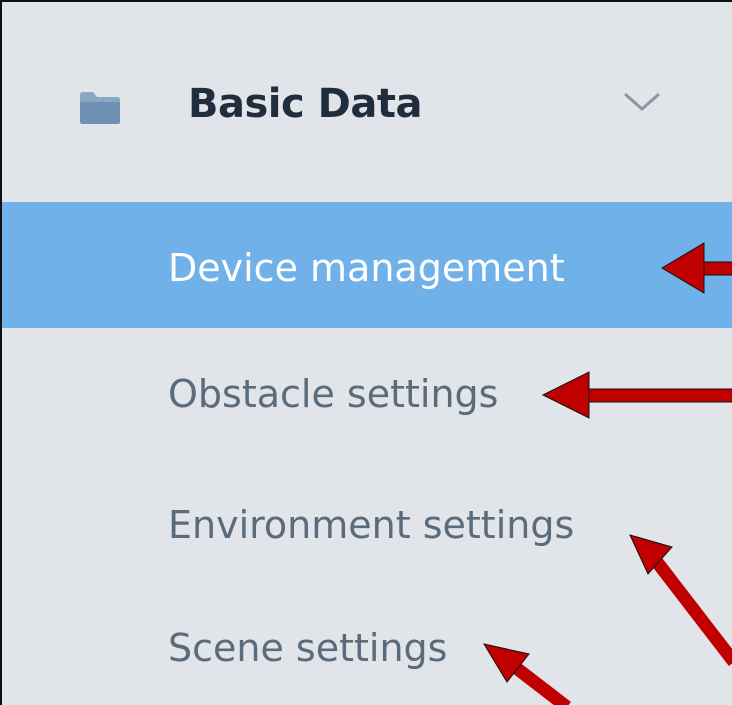 The image size is (732, 705). What do you see at coordinates (305, 104) in the screenshot?
I see `submenu-title: Basic Data` at bounding box center [305, 104].